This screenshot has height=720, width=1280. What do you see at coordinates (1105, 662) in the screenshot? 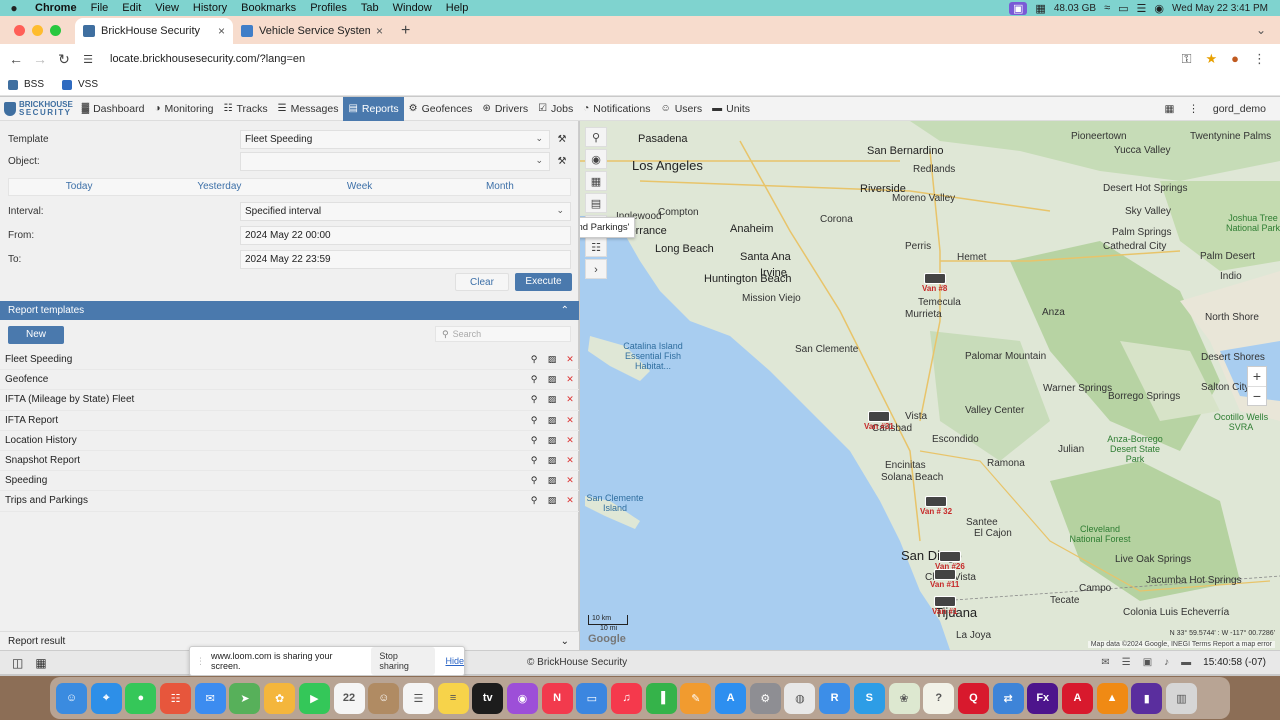
I see `message-icon: ✉` at bounding box center [1105, 662].